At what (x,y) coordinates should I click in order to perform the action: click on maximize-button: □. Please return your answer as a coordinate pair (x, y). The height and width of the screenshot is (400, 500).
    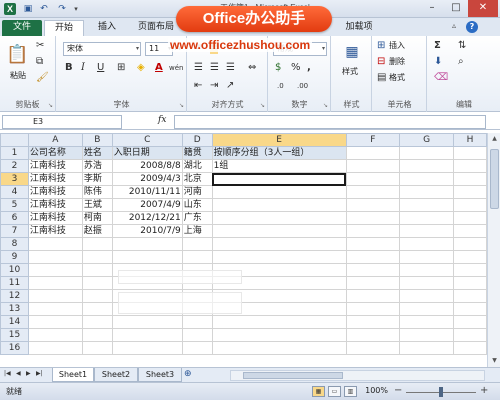
    Looking at the image, I should click on (456, 8).